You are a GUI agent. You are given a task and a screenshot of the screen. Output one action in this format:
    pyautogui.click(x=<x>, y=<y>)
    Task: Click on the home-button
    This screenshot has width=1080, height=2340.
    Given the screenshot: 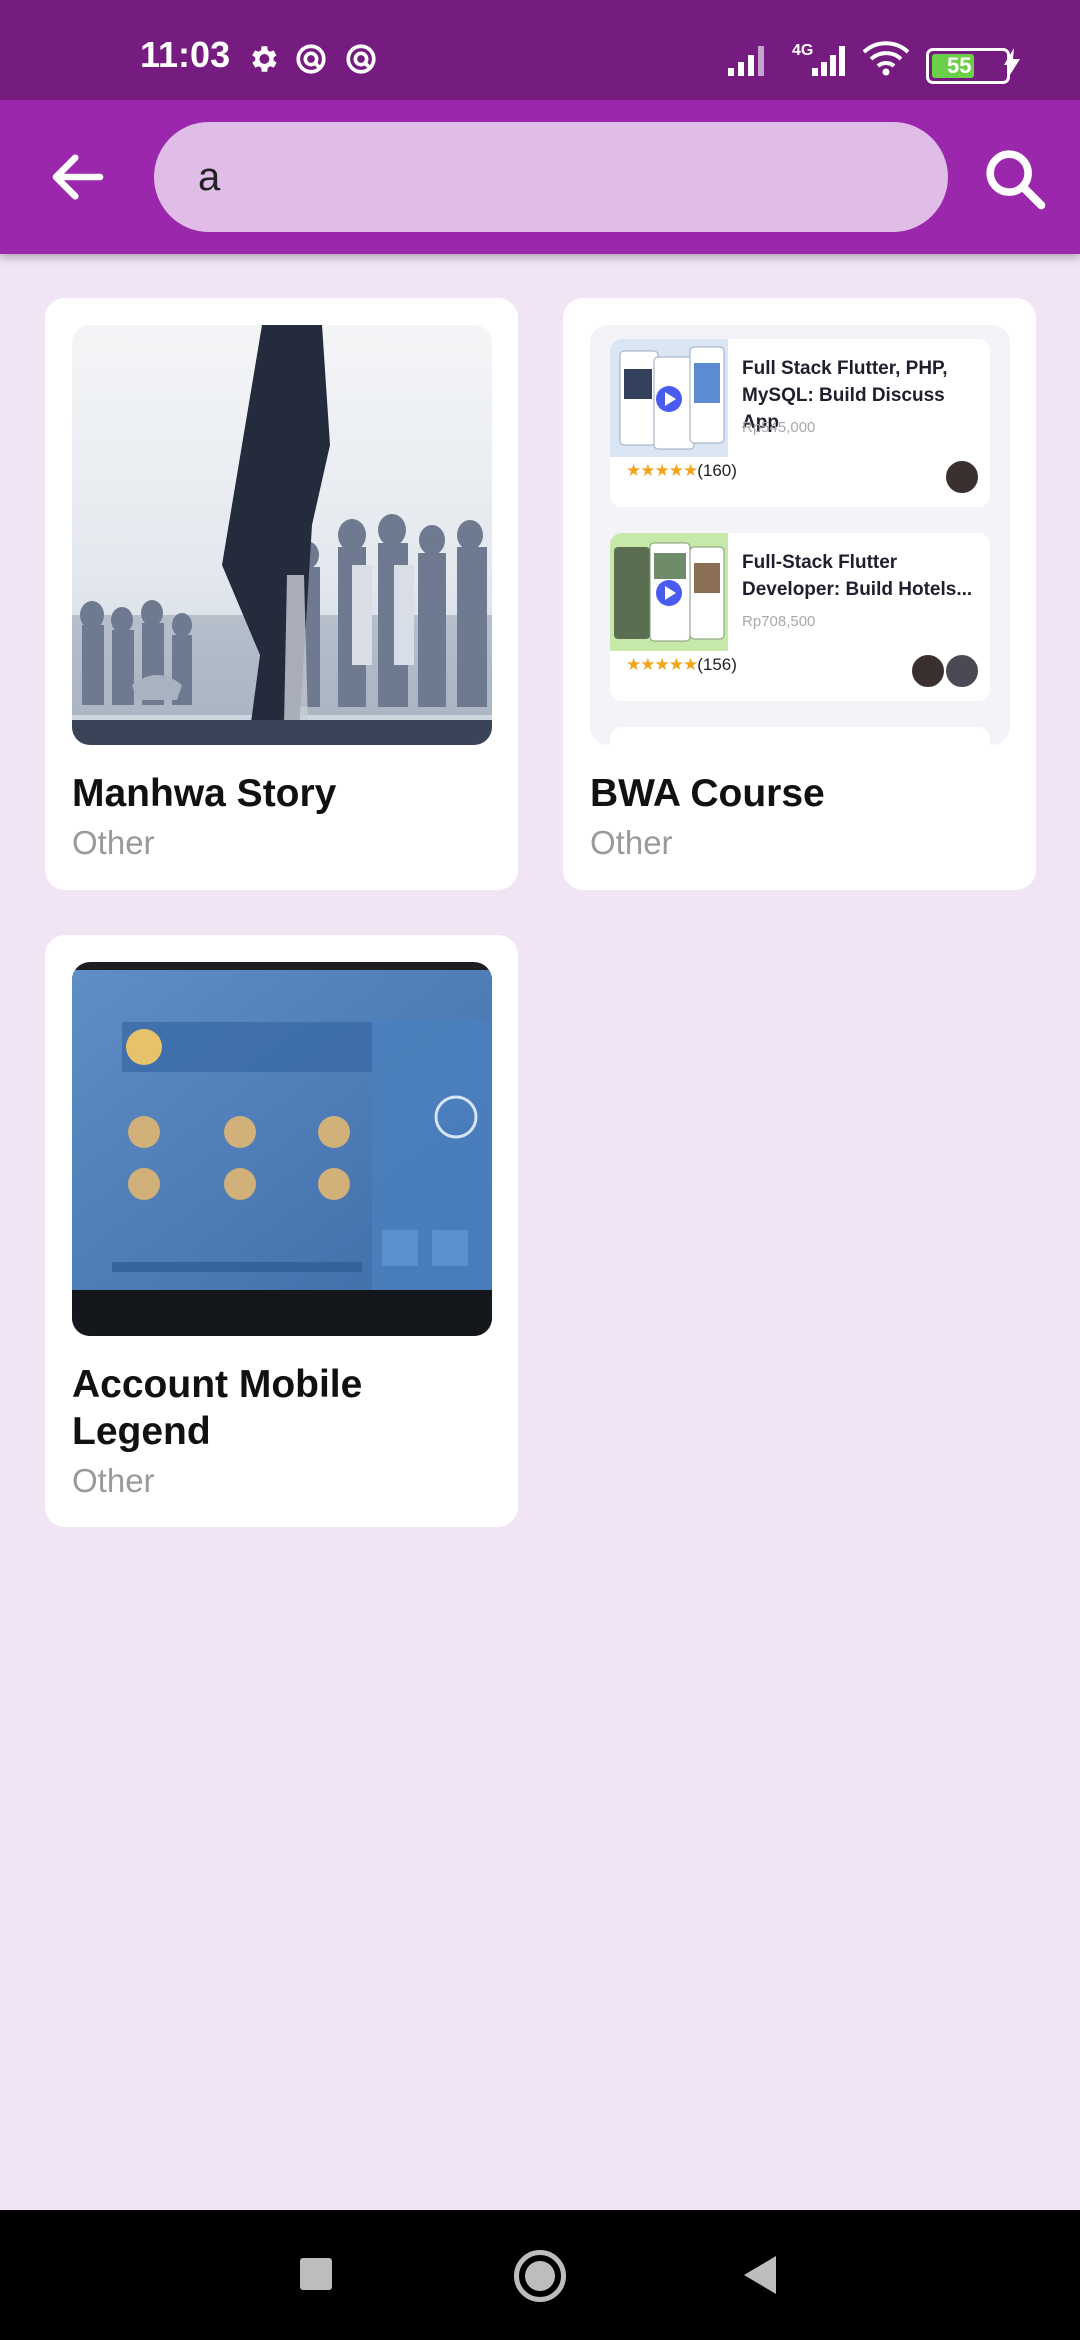 What is the action you would take?
    pyautogui.click(x=540, y=2276)
    